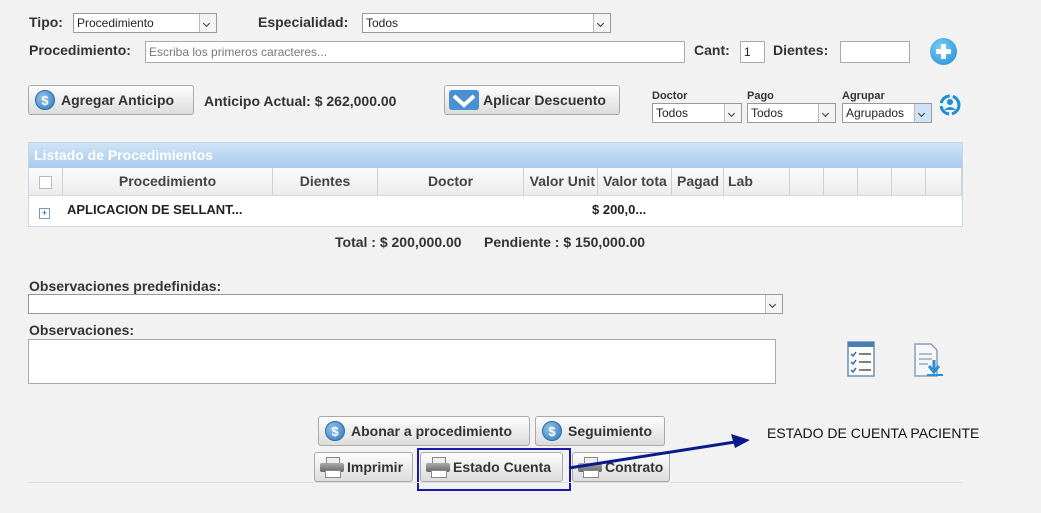  Describe the element at coordinates (863, 96) in the screenshot. I see `agrupar-label: Agrupar` at that location.